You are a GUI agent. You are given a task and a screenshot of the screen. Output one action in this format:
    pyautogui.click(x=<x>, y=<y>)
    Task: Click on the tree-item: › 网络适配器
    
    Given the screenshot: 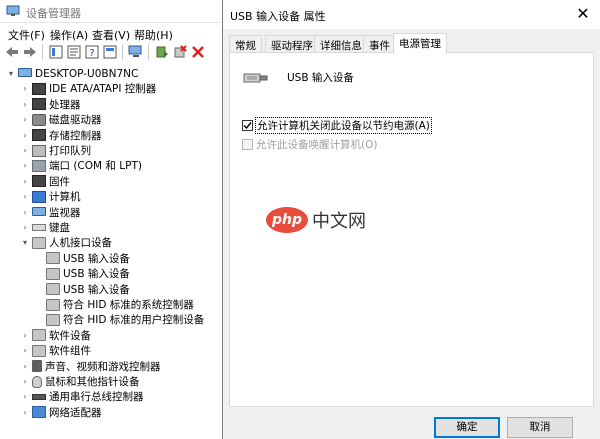 What is the action you would take?
    pyautogui.click(x=61, y=412)
    